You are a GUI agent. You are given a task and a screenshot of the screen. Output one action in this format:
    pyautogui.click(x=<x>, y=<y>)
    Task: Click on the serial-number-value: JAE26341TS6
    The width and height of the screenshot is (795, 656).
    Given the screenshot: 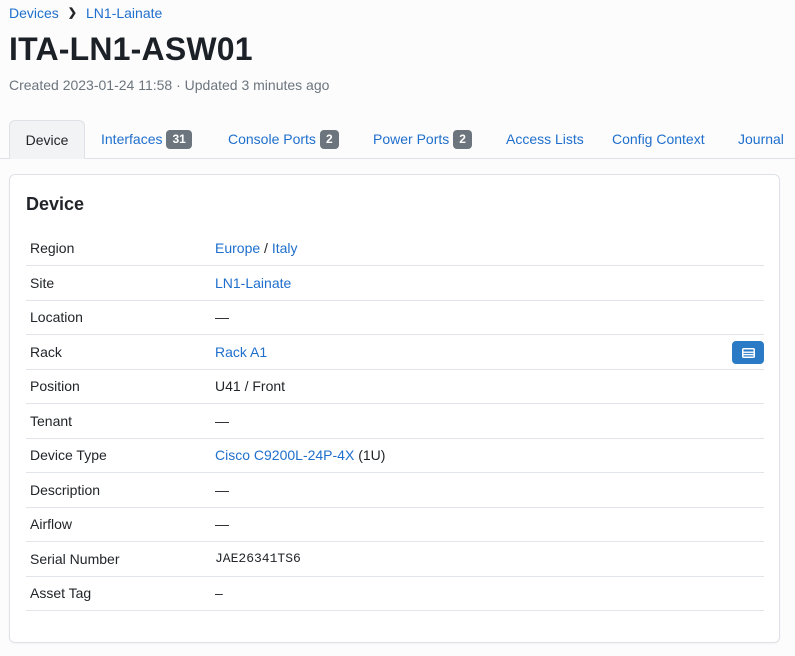 What is the action you would take?
    pyautogui.click(x=487, y=559)
    